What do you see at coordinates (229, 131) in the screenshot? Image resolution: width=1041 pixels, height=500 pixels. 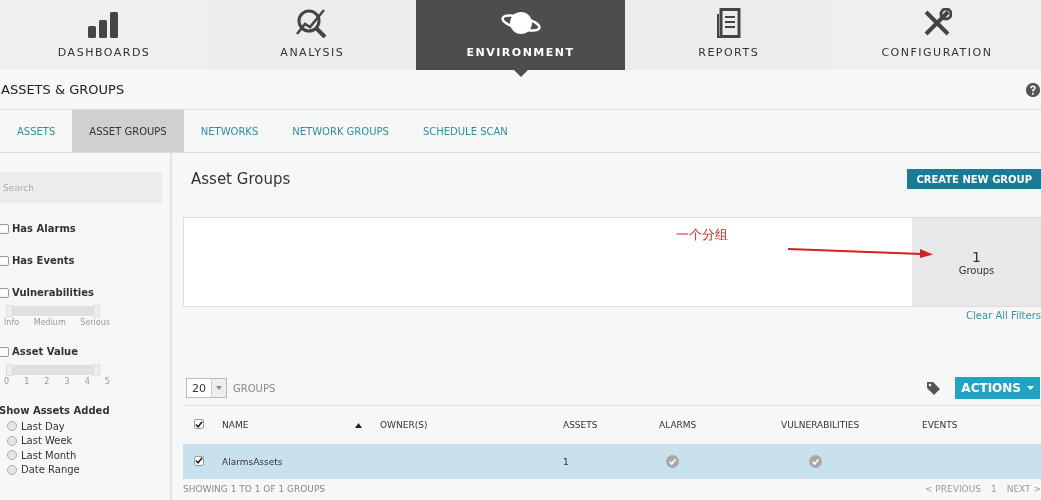 I see `tab: NETWORKS` at bounding box center [229, 131].